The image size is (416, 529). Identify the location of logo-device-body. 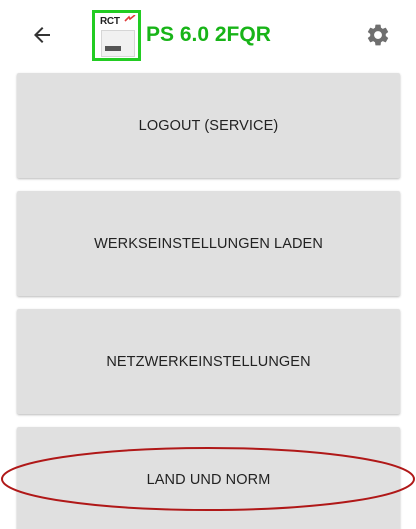
(118, 43).